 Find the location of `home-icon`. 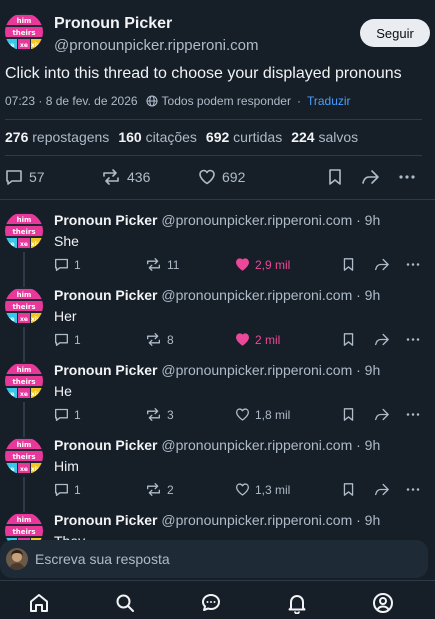

home-icon is located at coordinates (39, 603).